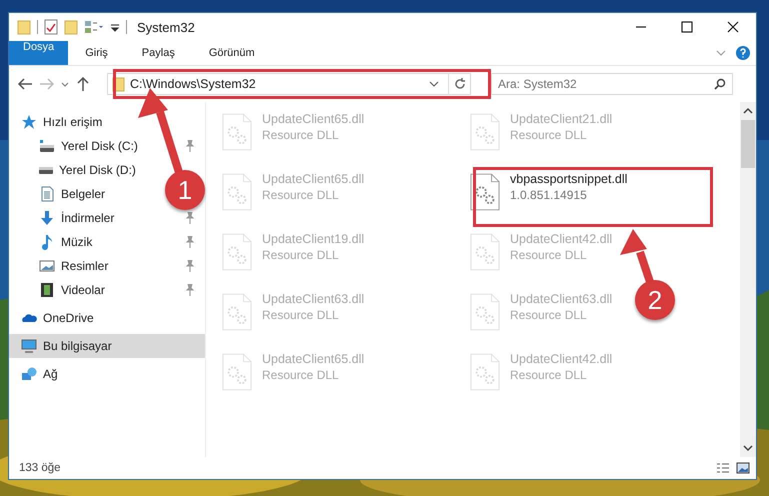 The width and height of the screenshot is (769, 496). Describe the element at coordinates (748, 111) in the screenshot. I see `scroll-up-icon` at that location.